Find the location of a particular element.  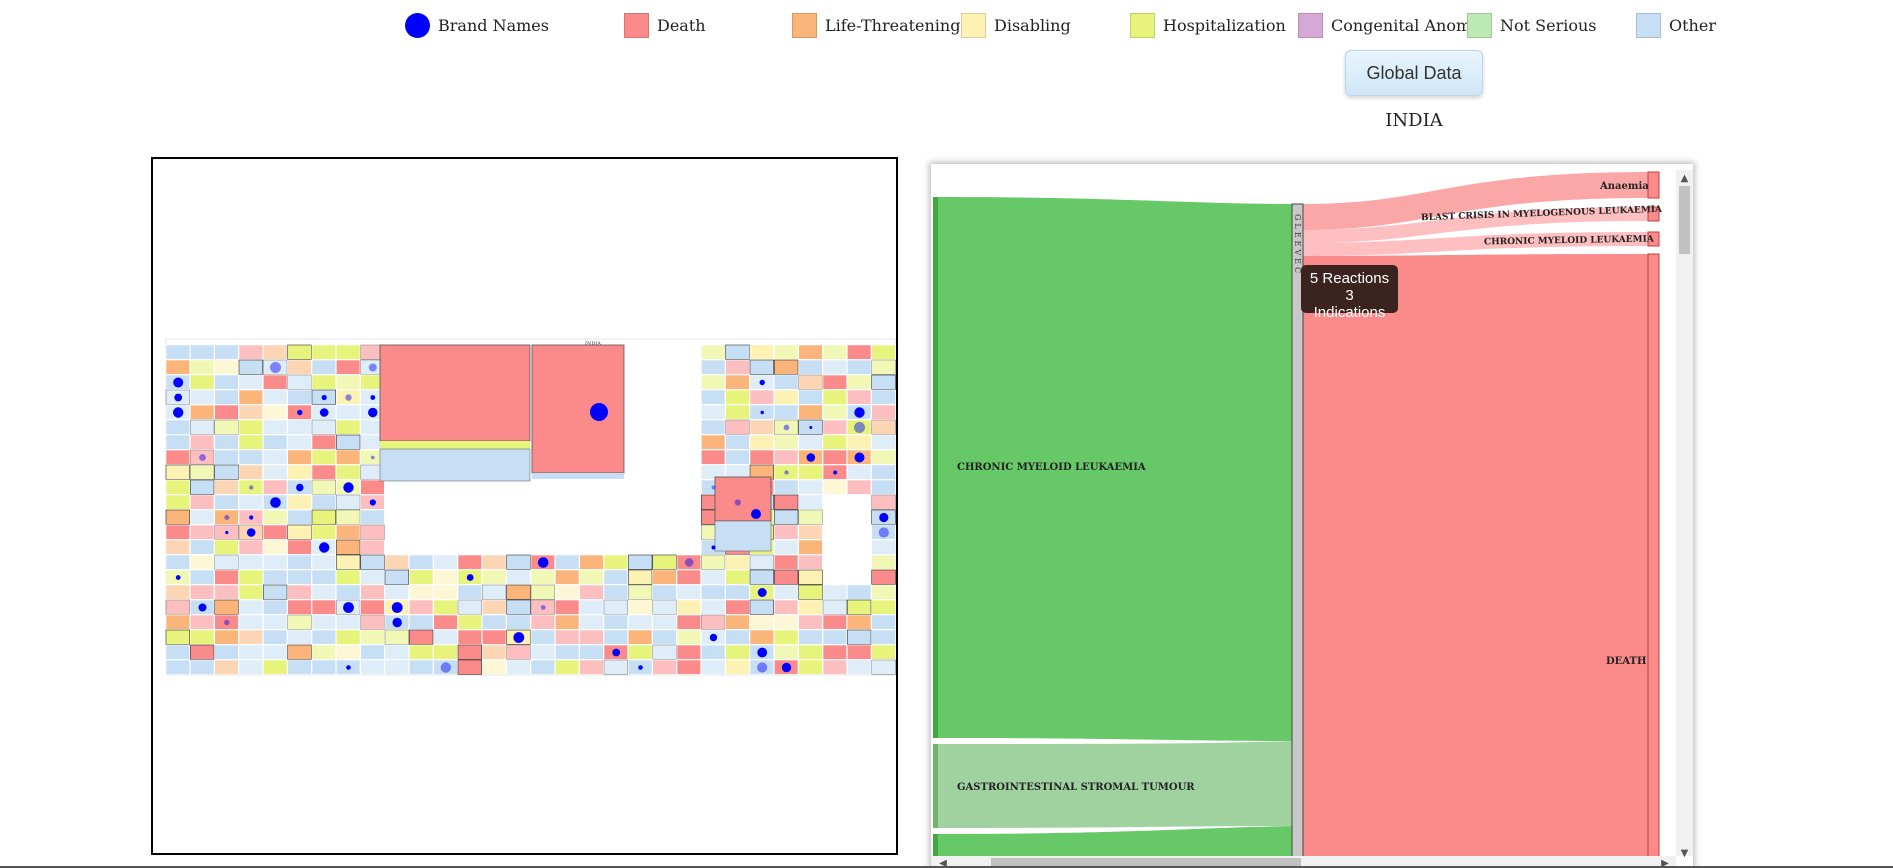

vertical-scrollbar-track is located at coordinates (1684, 513).